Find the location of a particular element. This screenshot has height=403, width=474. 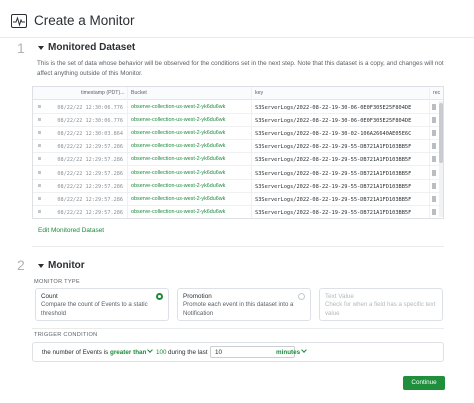

edit-dataset-link: Edit Monitored Dataset is located at coordinates (71, 230).